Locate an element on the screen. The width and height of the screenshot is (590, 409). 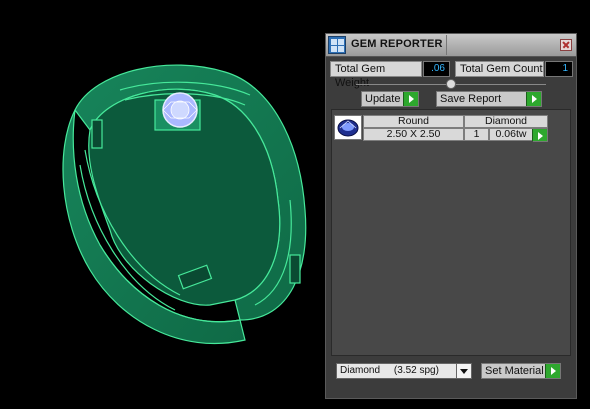
chevron-down-icon is located at coordinates (463, 371).